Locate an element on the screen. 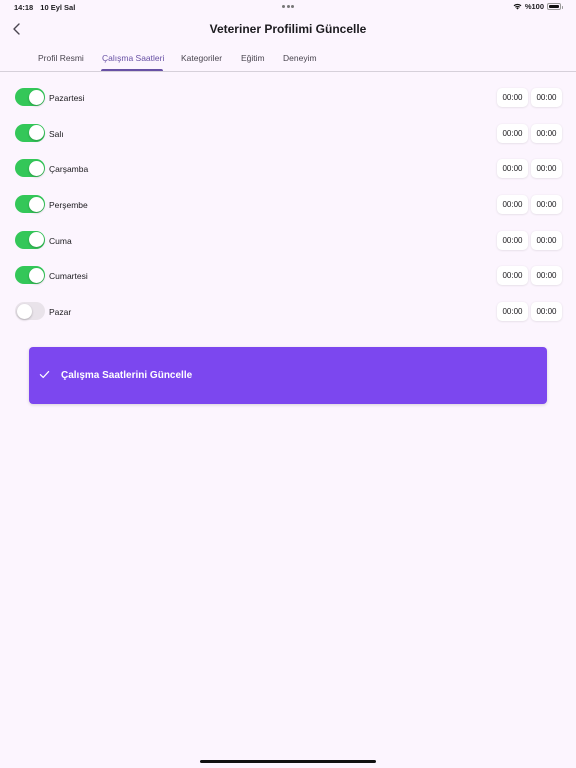 The width and height of the screenshot is (576, 768). day-row-pazar: Pazar 00:00 00:00 is located at coordinates (288, 312).